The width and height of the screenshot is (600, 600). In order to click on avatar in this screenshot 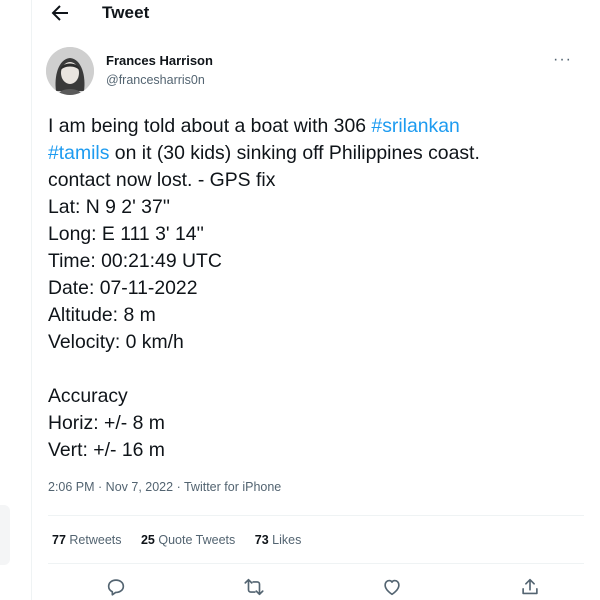, I will do `click(70, 71)`.